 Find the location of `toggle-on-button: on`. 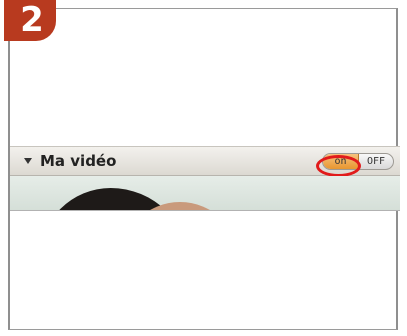

toggle-on-button: on is located at coordinates (341, 161).